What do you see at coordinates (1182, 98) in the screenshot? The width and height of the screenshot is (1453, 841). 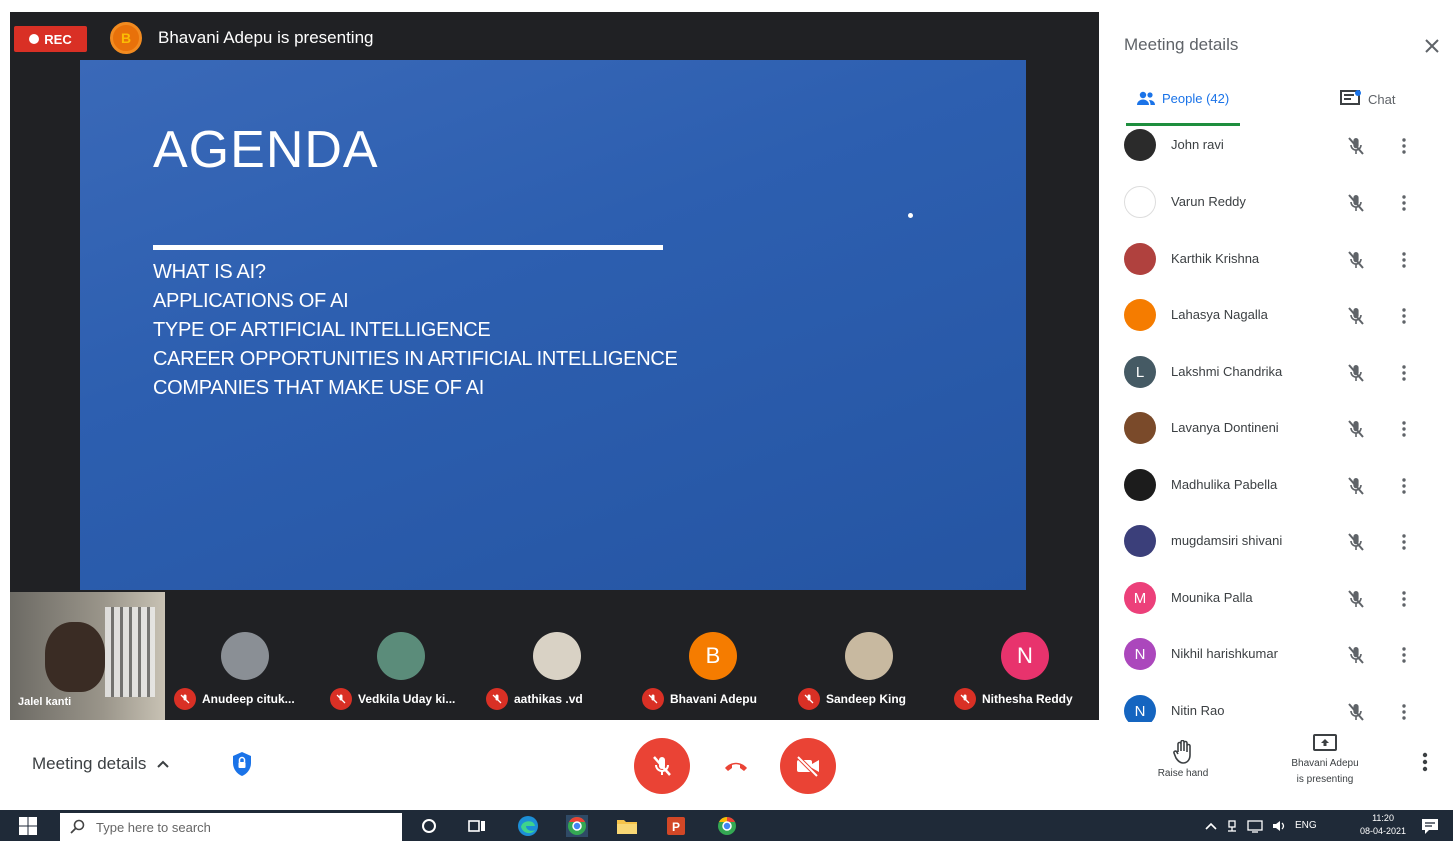 I see `tab-people: People (42)` at bounding box center [1182, 98].